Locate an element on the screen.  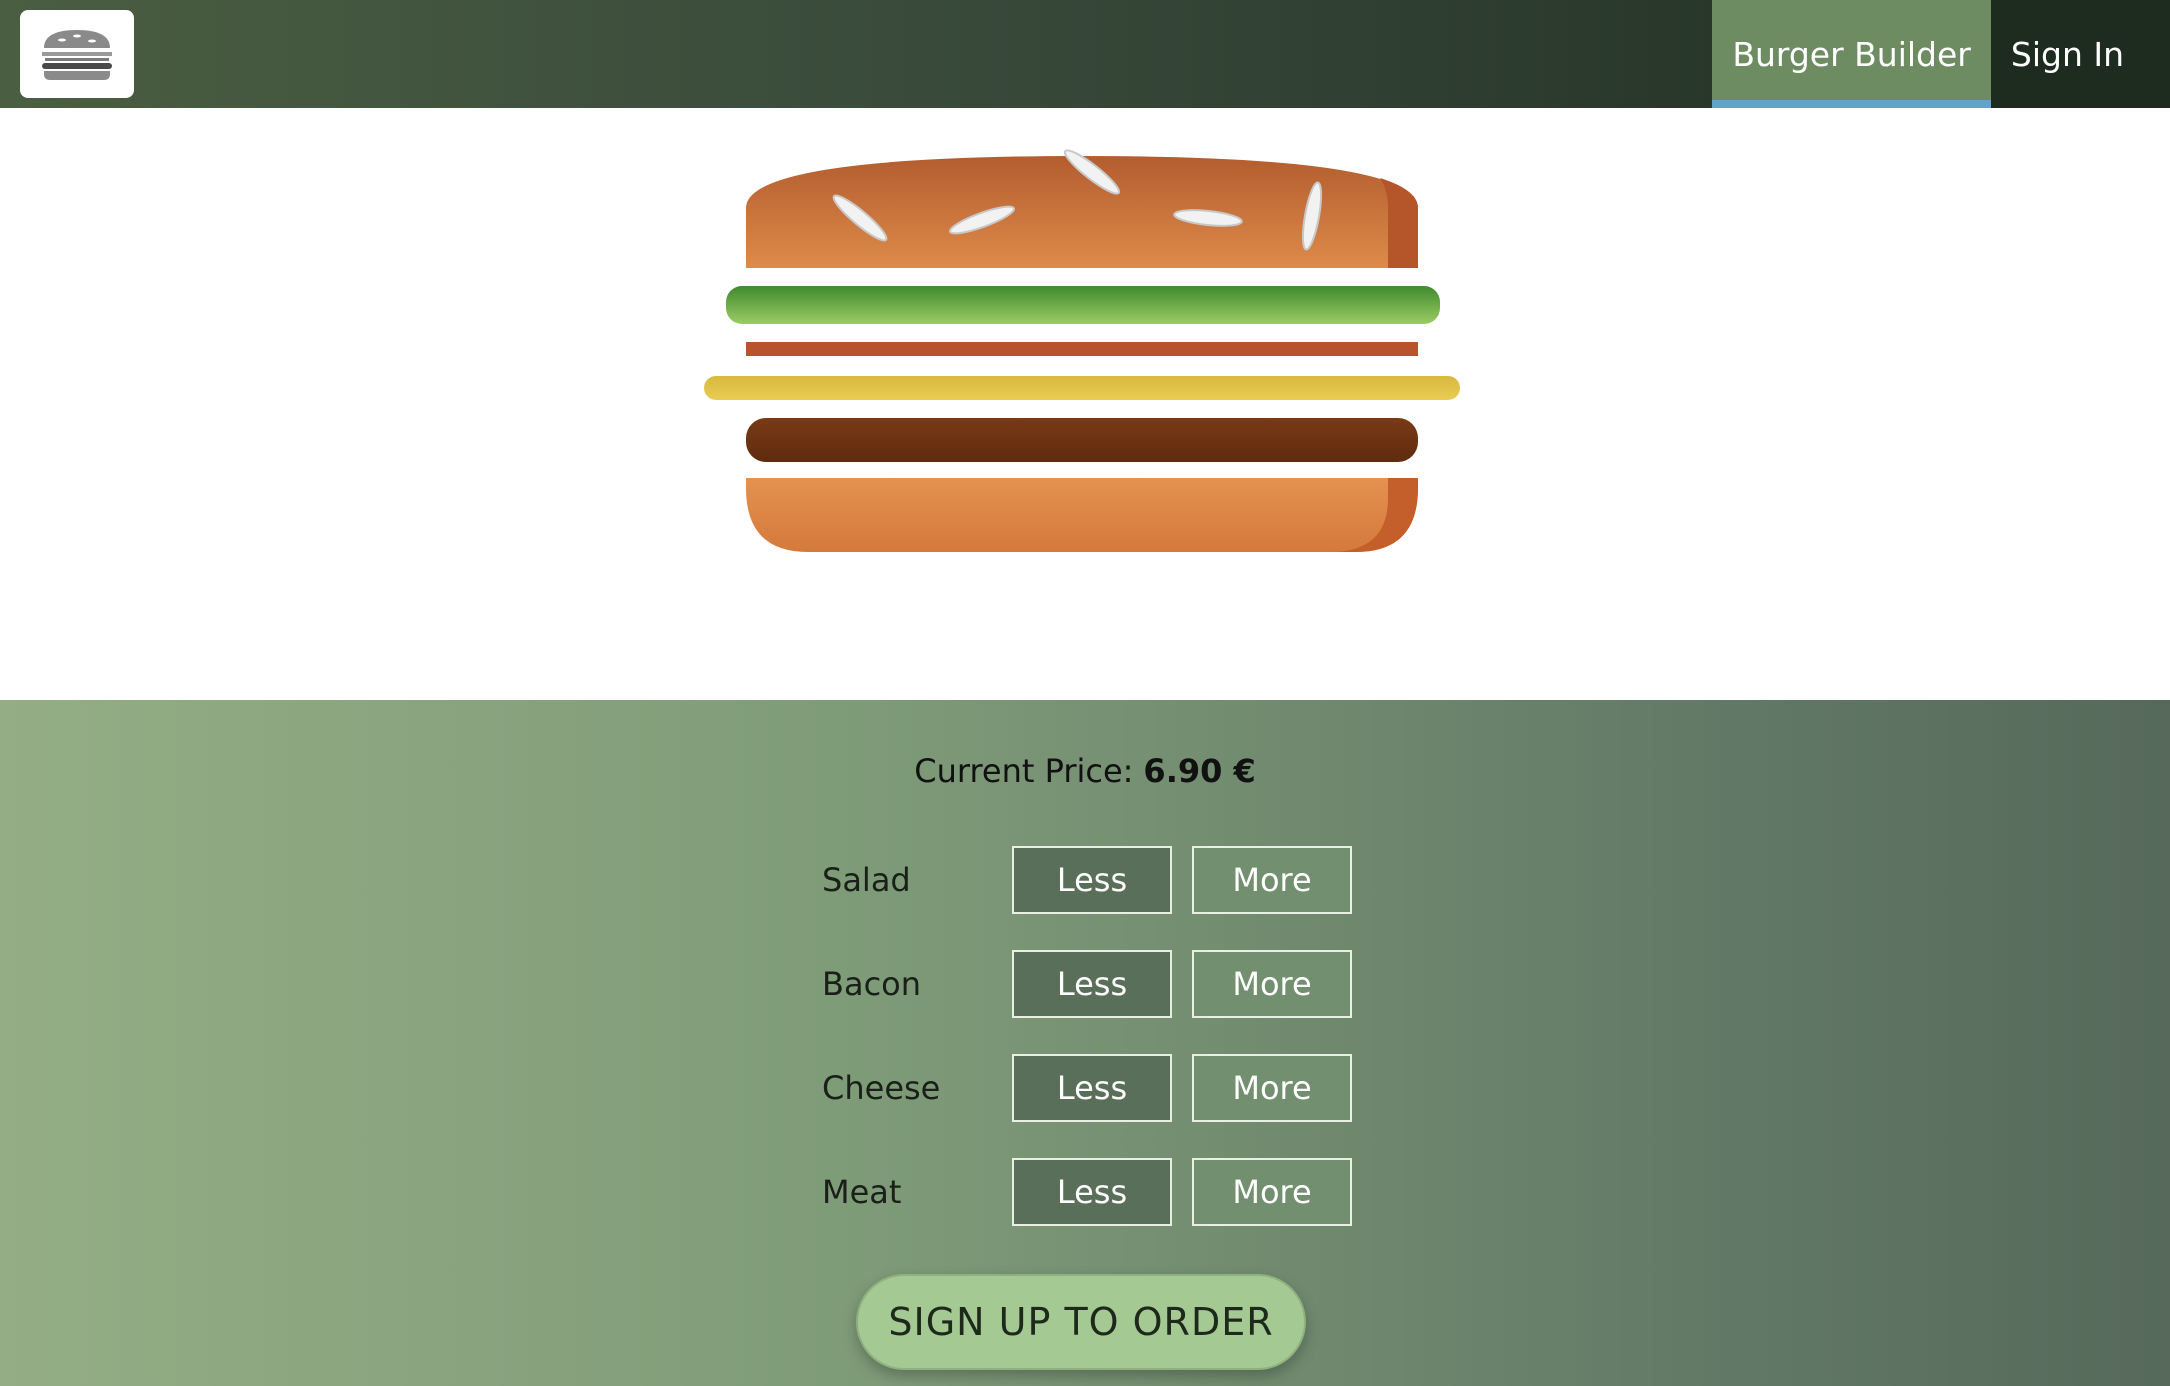
cheese-more-button: More is located at coordinates (1272, 1088).